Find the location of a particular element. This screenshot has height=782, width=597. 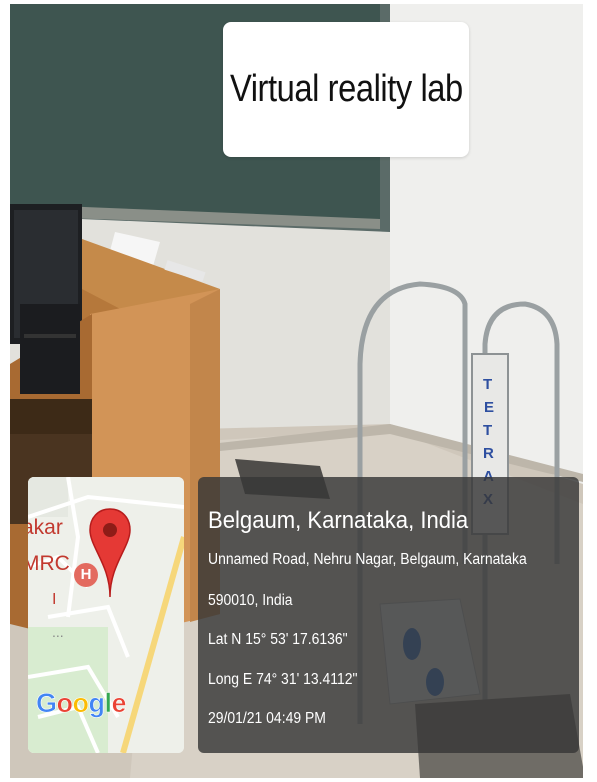

map-label: MRC is located at coordinates (49, 563).